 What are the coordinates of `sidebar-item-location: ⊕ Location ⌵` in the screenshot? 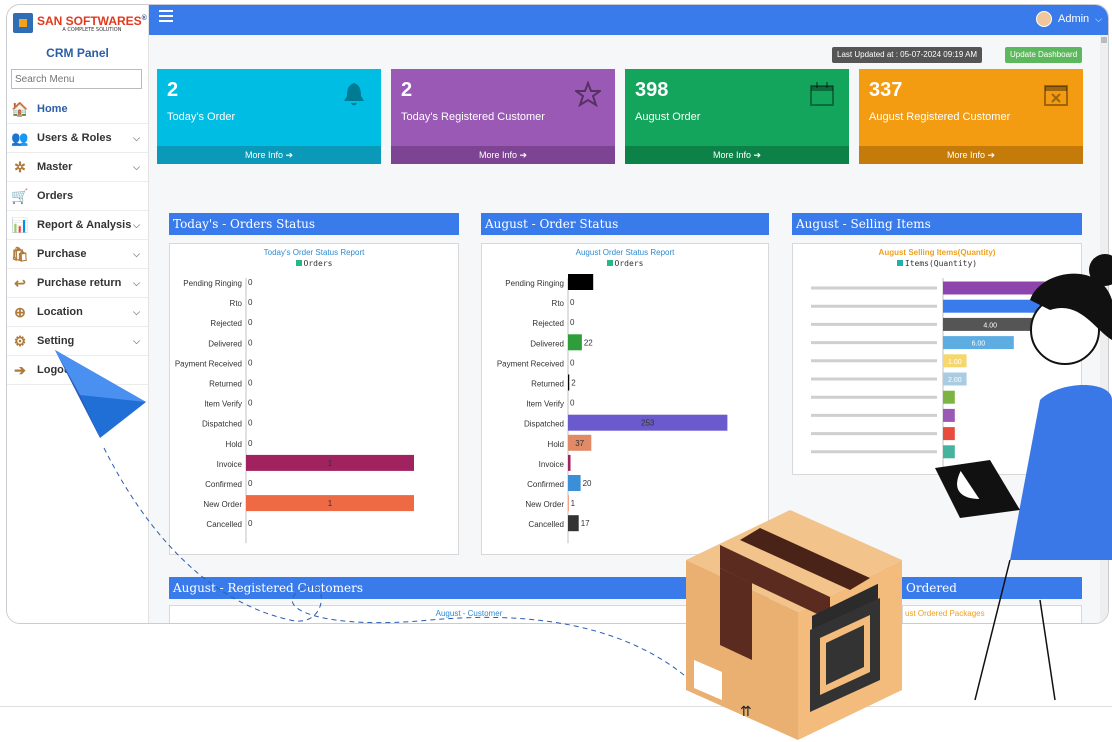 It's located at (77, 312).